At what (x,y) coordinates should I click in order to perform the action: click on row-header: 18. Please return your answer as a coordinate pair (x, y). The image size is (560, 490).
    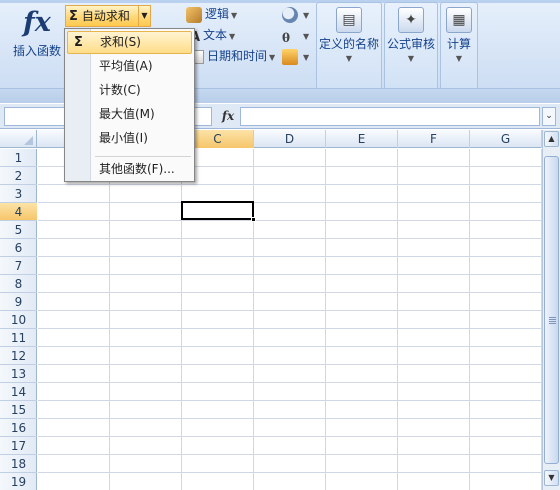
    Looking at the image, I should click on (18, 464).